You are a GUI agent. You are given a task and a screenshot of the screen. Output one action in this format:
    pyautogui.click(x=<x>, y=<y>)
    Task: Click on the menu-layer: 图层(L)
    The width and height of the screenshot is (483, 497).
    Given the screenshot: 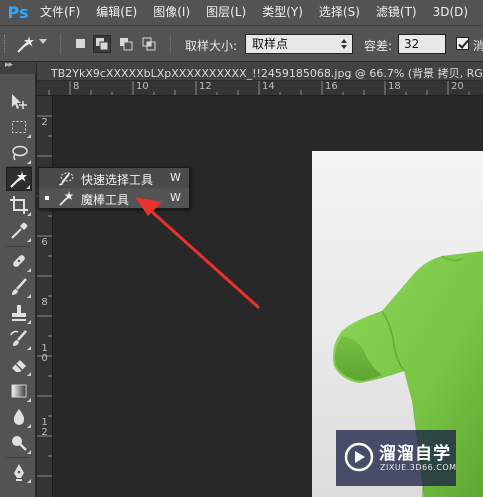 What is the action you would take?
    pyautogui.click(x=226, y=12)
    